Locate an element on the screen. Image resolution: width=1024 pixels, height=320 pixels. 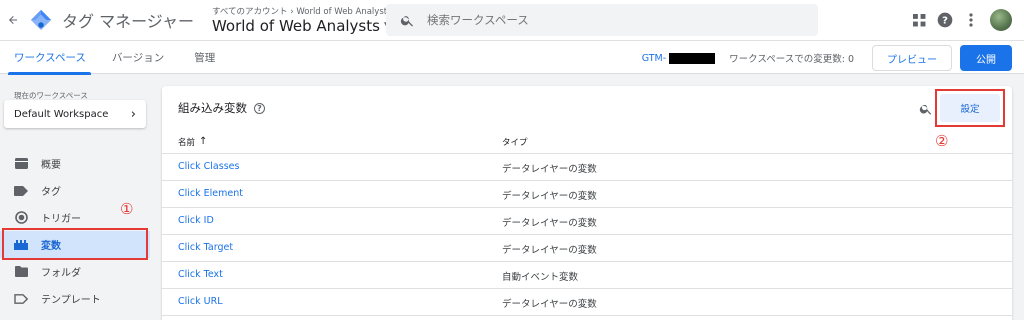
redacted-id is located at coordinates (692, 58).